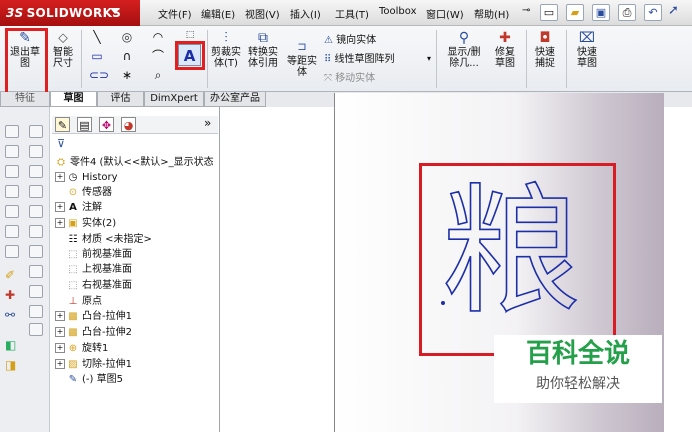  What do you see at coordinates (10, 365) in the screenshot?
I see `display-pane-icon: ◨` at bounding box center [10, 365].